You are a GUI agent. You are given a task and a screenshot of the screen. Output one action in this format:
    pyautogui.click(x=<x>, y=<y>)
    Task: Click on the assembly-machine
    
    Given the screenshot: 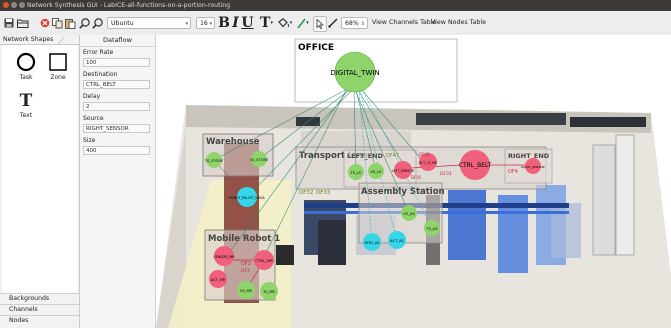 What is the action you would take?
    pyautogui.click(x=332, y=242)
    